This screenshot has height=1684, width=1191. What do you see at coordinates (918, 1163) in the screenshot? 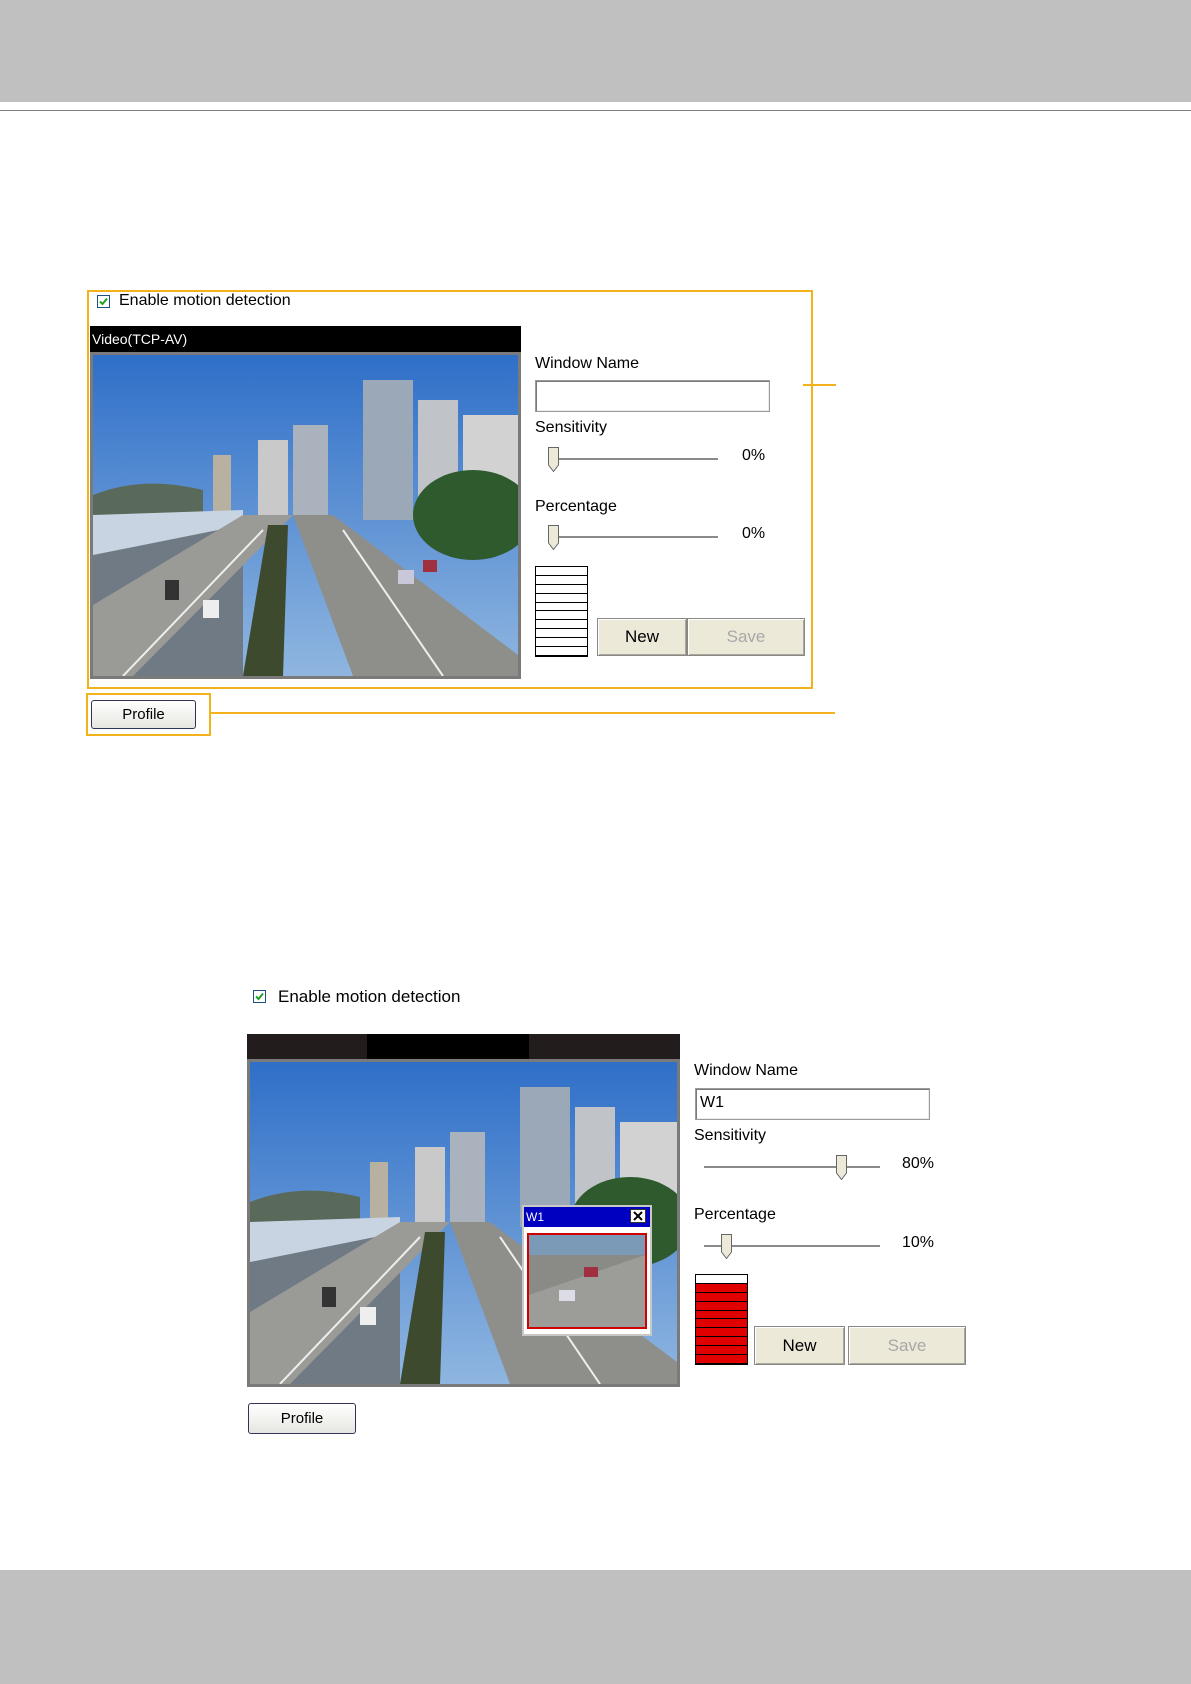
I see `sensitivity-value: 80%` at bounding box center [918, 1163].